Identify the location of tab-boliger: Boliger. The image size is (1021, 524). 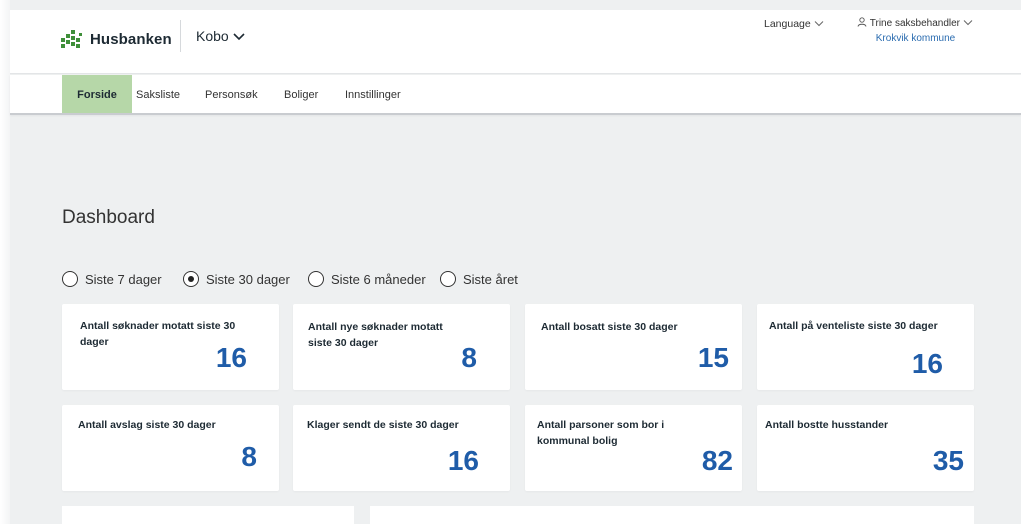
(309, 94).